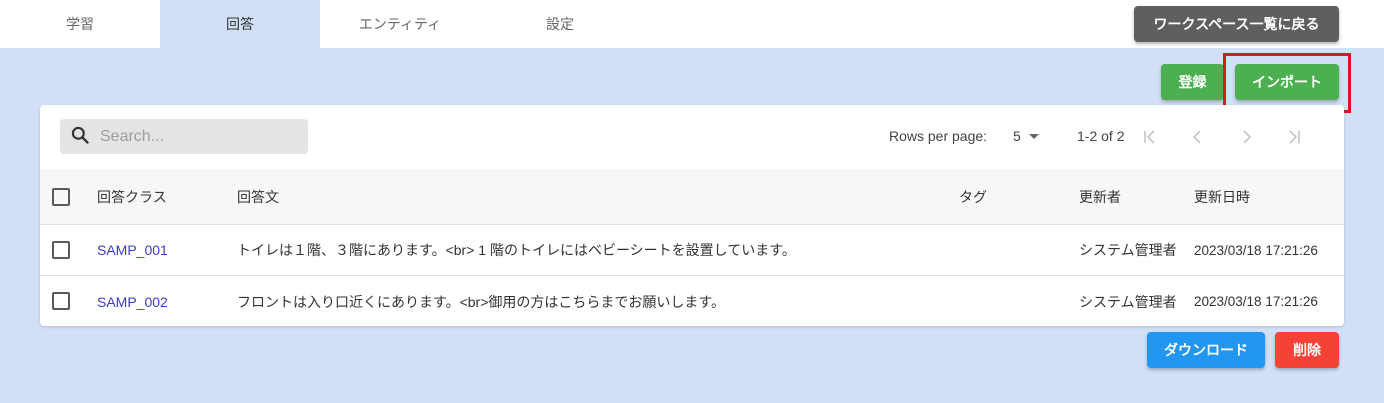  Describe the element at coordinates (132, 250) in the screenshot. I see `answer-class-link: SAMP_001` at that location.